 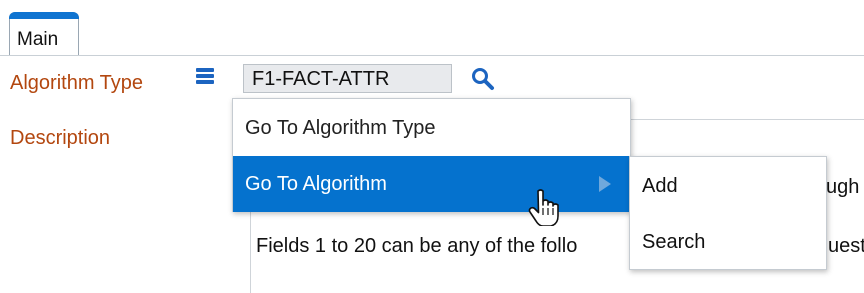 What do you see at coordinates (38, 39) in the screenshot?
I see `tab-main-label: Main` at bounding box center [38, 39].